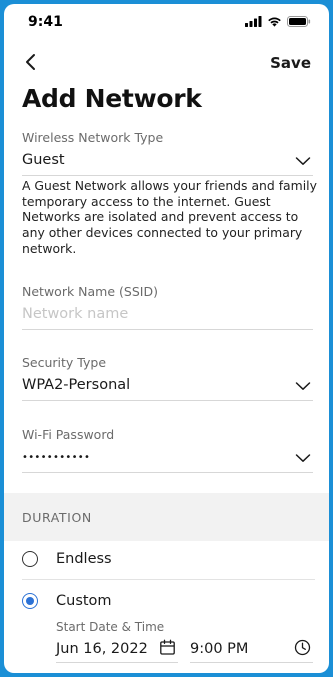 The width and height of the screenshot is (333, 677). I want to click on start-date-field: Jun 16, 2022, so click(117, 649).